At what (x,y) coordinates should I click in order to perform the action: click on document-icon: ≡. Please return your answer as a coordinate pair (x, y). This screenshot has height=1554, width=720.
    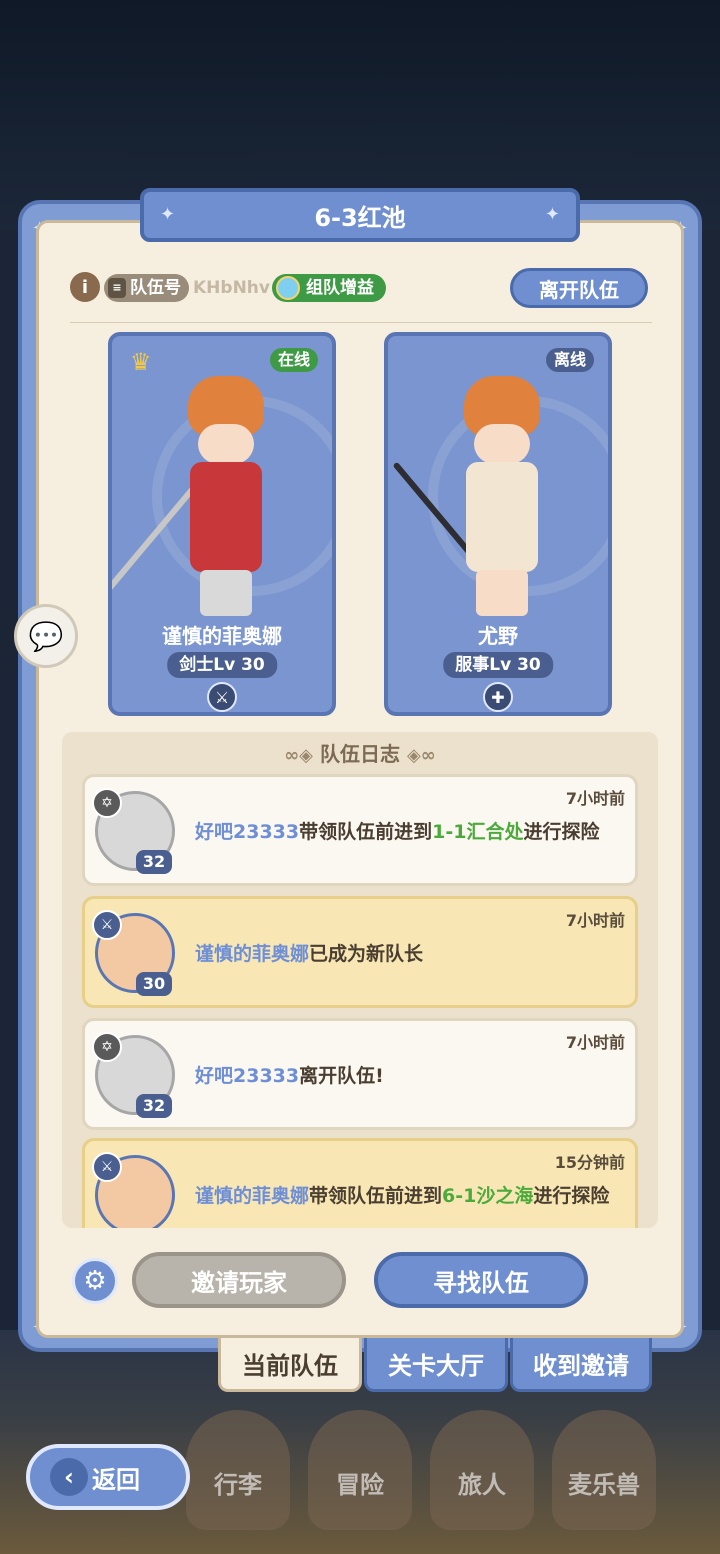
    Looking at the image, I should click on (117, 288).